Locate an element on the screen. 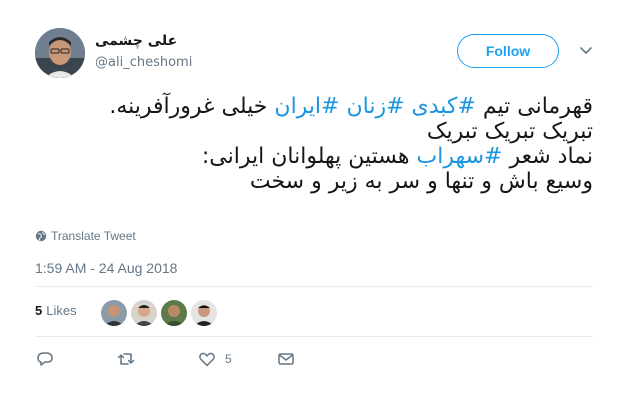  liker-avatars is located at coordinates (160, 313).